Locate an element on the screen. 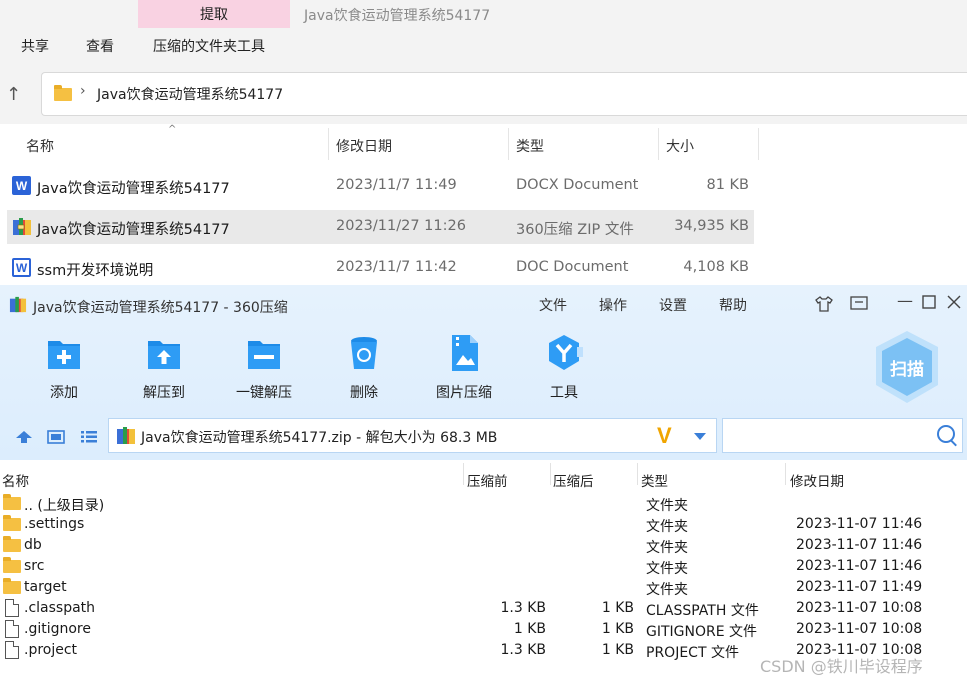  list-view-icon is located at coordinates (89, 437).